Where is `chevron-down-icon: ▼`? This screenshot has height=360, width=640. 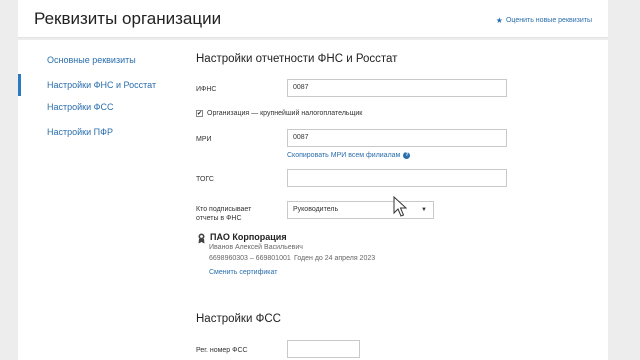
chevron-down-icon: ▼ is located at coordinates (424, 210).